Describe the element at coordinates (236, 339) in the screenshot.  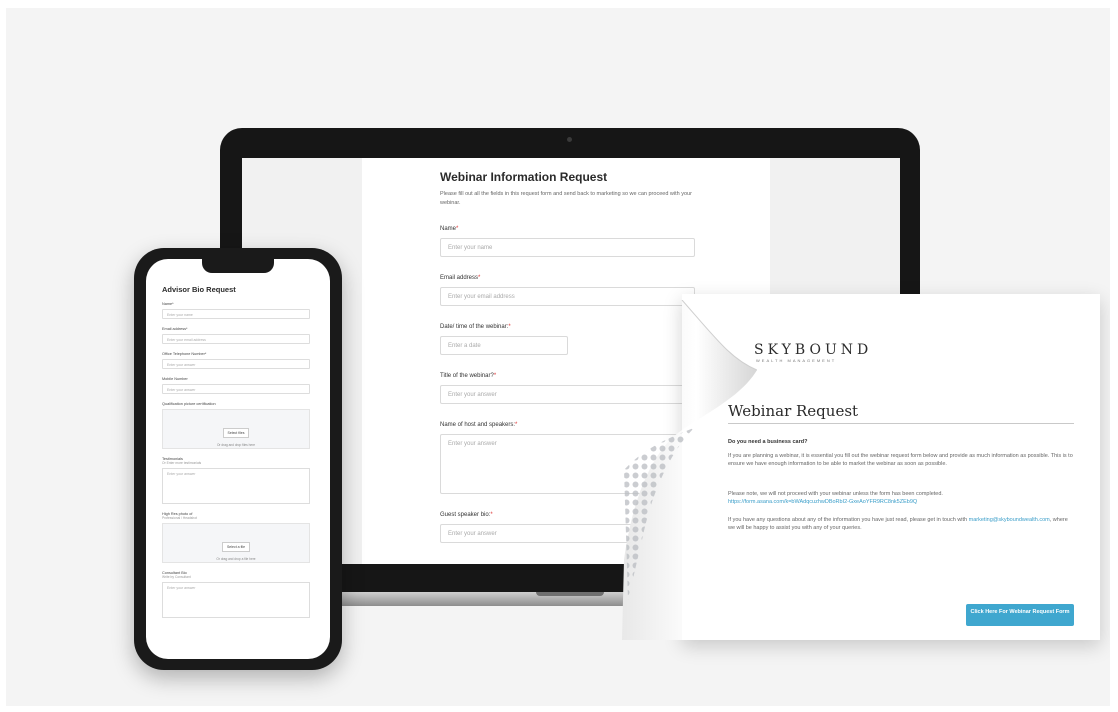
I see `phone-email-input: Enter your email address` at that location.